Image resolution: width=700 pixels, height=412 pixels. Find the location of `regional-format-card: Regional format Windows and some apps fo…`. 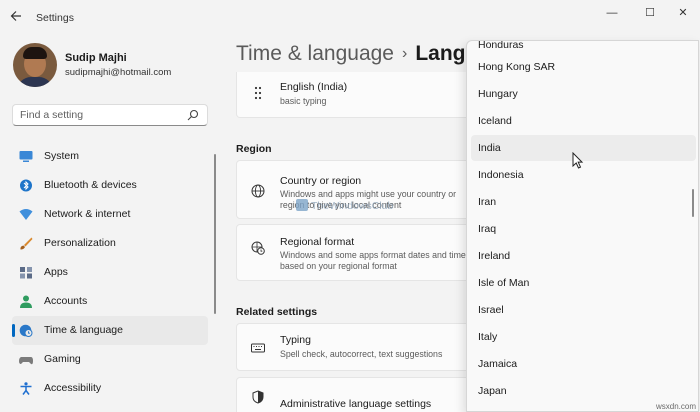

regional-format-card: Regional format Windows and some apps fo… is located at coordinates (356, 252).